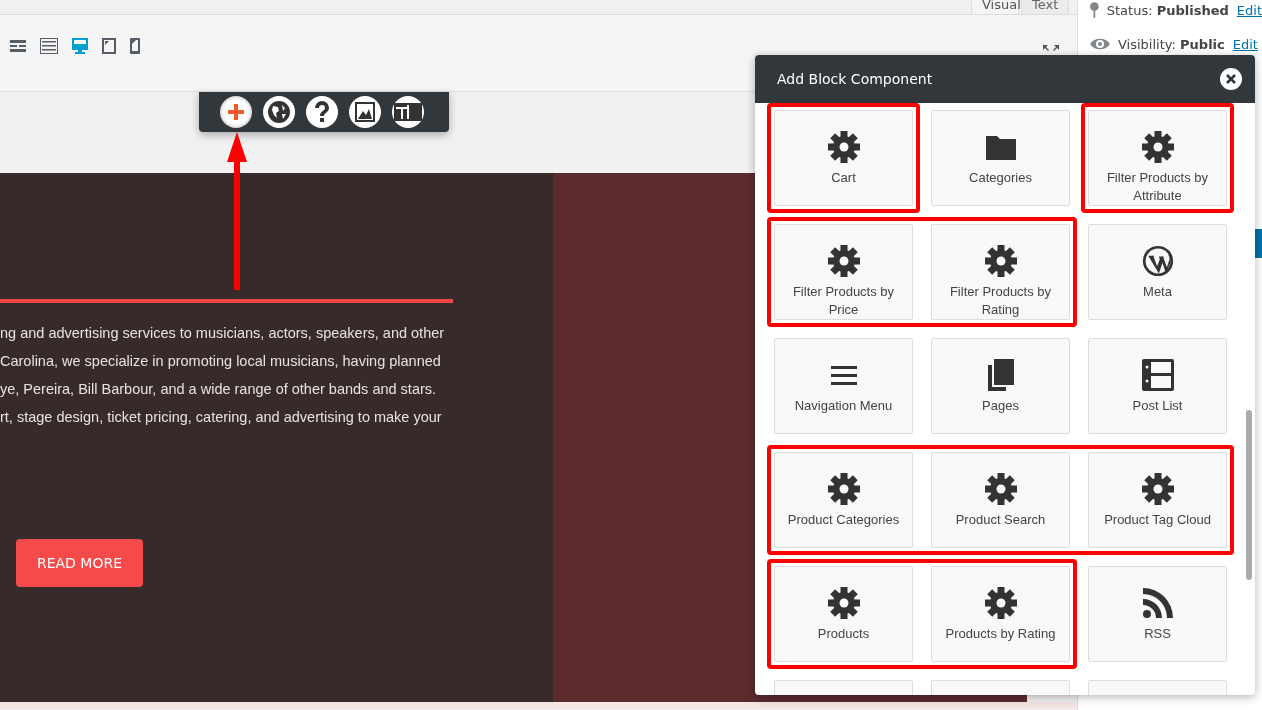 This screenshot has height=710, width=1262. What do you see at coordinates (1094, 10) in the screenshot?
I see `pin-icon` at bounding box center [1094, 10].